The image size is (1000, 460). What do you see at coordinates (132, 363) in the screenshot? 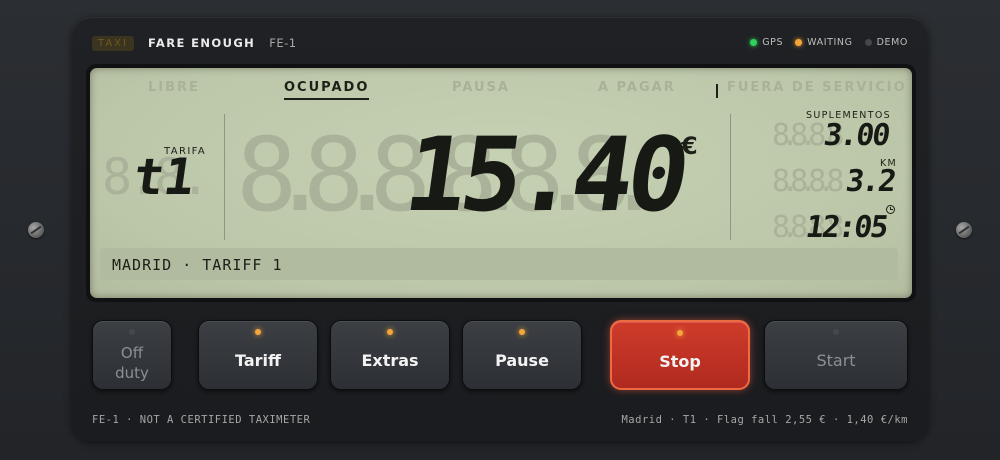
I see `off-duty-label: Off duty` at bounding box center [132, 363].